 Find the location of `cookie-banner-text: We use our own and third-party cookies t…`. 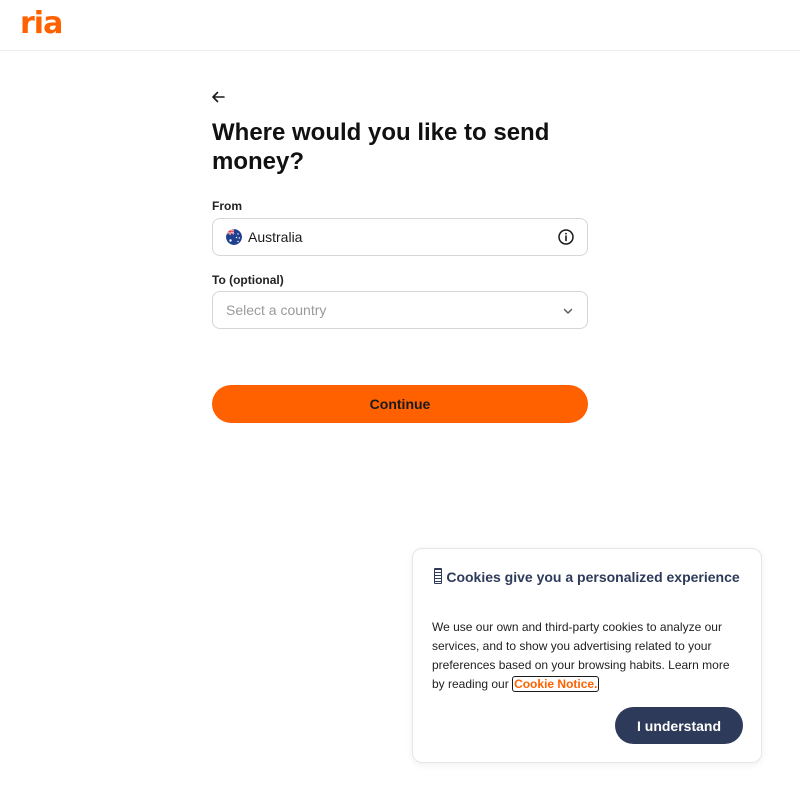

cookie-banner-text: We use our own and third-party cookies t… is located at coordinates (588, 656).